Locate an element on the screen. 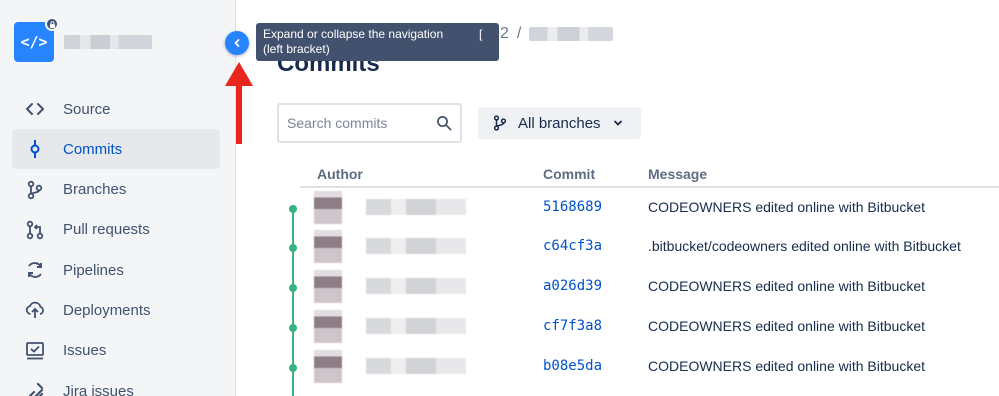 The image size is (999, 396). chevron-down-icon is located at coordinates (617, 123).